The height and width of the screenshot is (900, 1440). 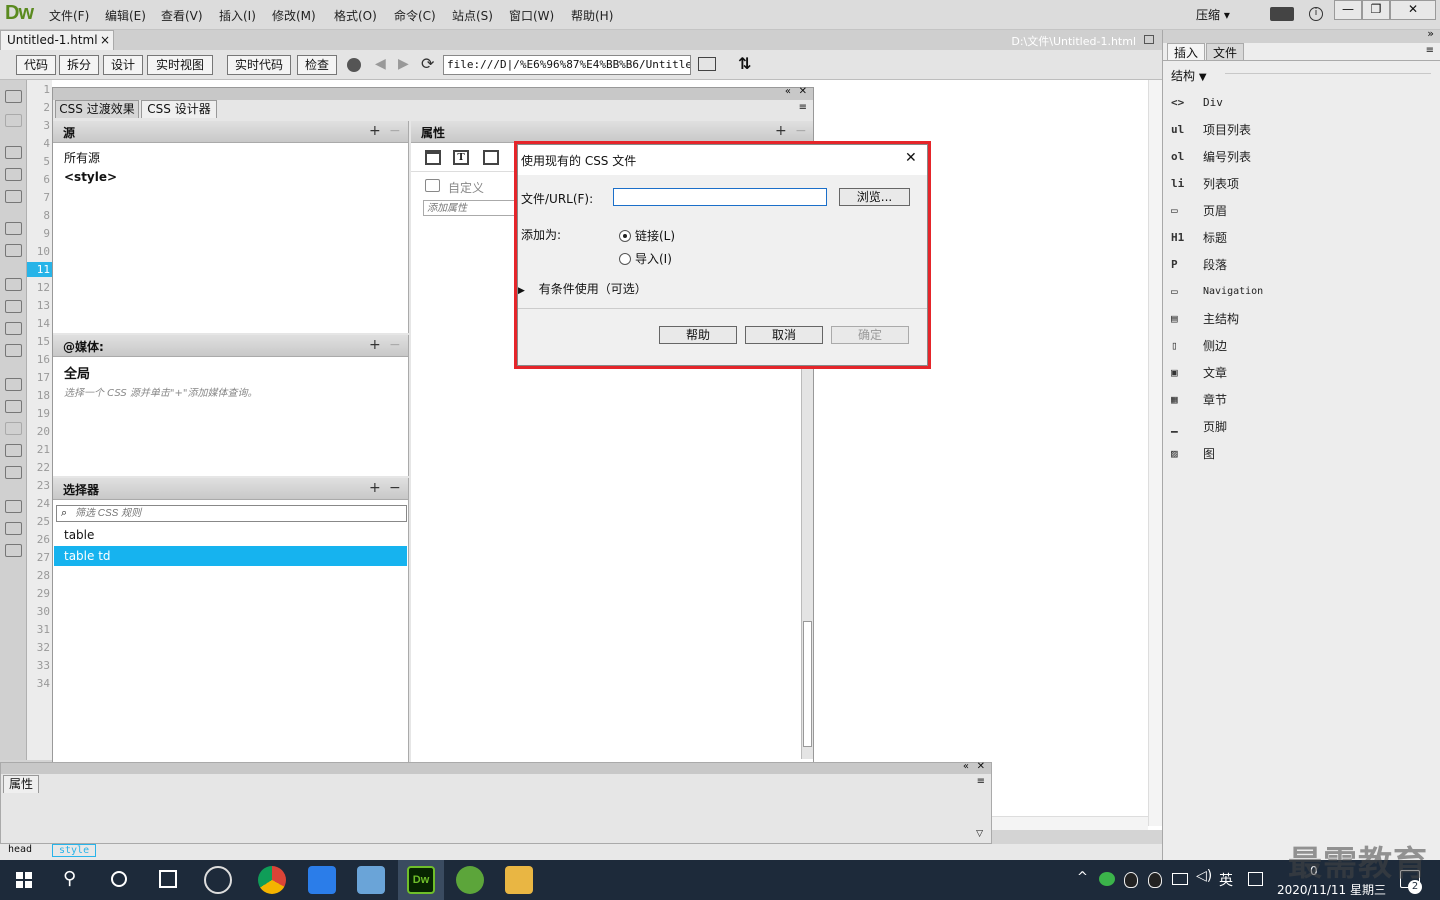 I want to click on file-explorer-icon, so click(x=519, y=880).